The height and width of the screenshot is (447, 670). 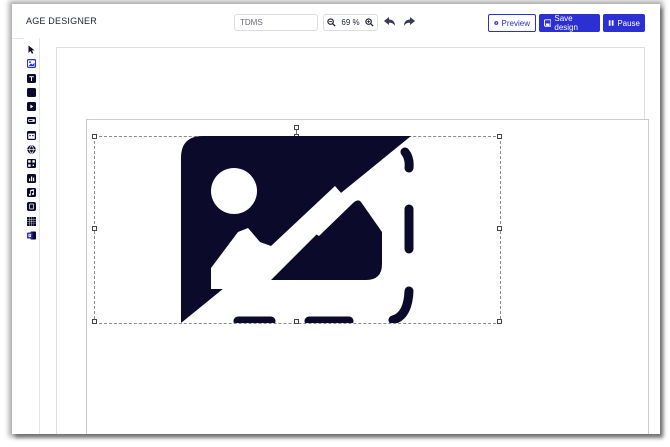 What do you see at coordinates (369, 22) in the screenshot?
I see `zoom-in-icon` at bounding box center [369, 22].